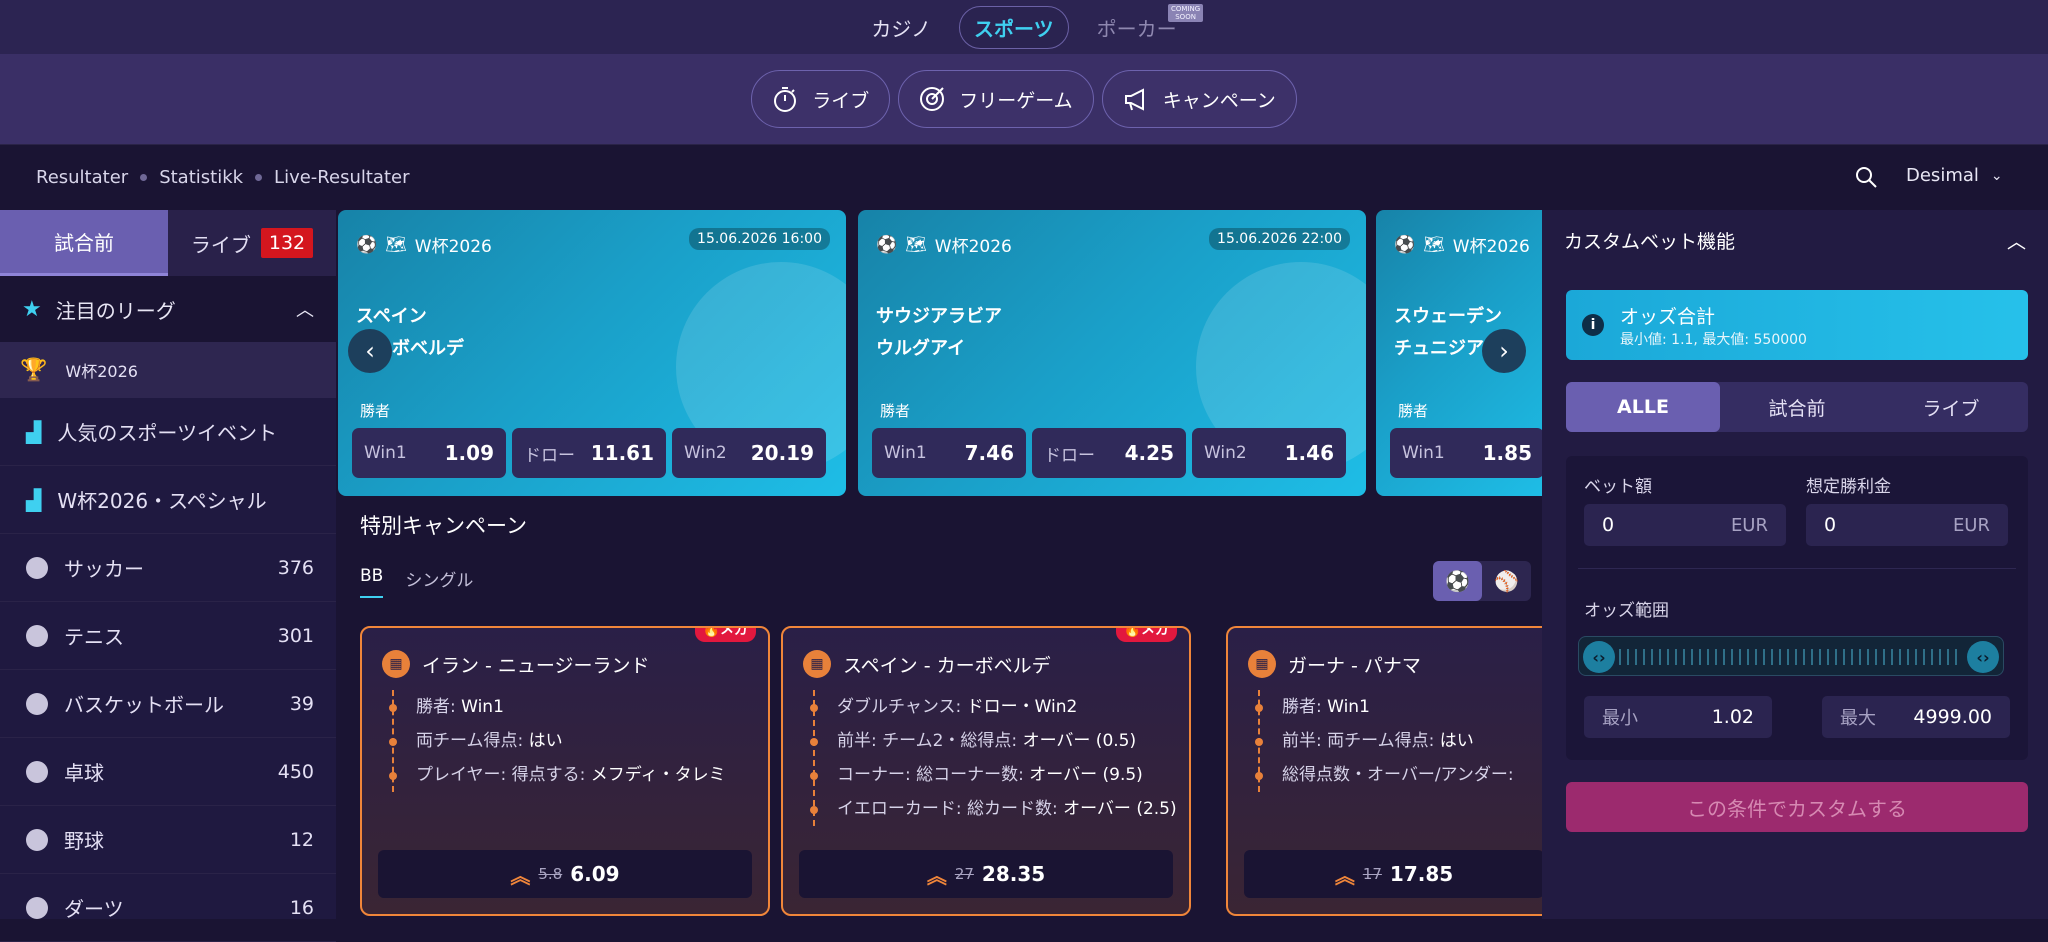  I want to click on max-odds-input: 最大 4999.00, so click(1916, 717).